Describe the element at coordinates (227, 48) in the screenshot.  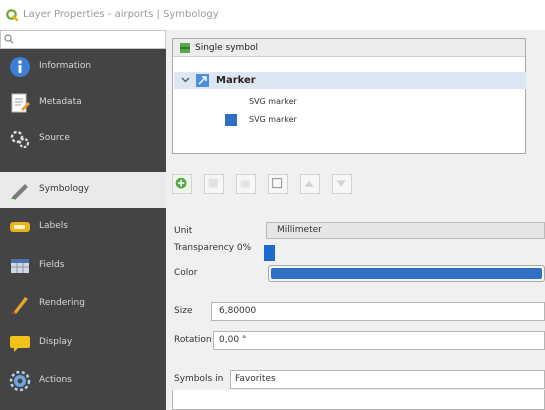
I see `renderer-label: Single symbol` at that location.